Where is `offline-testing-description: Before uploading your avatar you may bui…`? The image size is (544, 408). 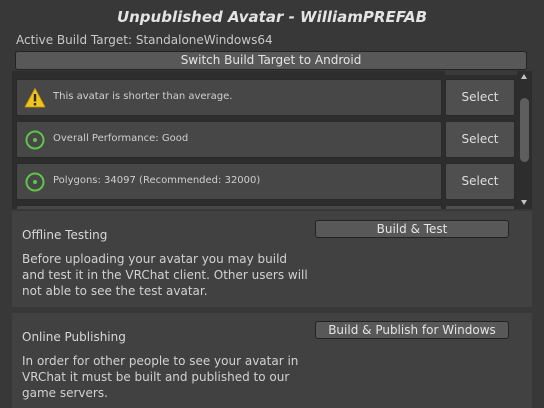 offline-testing-description: Before uploading your avatar you may bui… is located at coordinates (165, 275).